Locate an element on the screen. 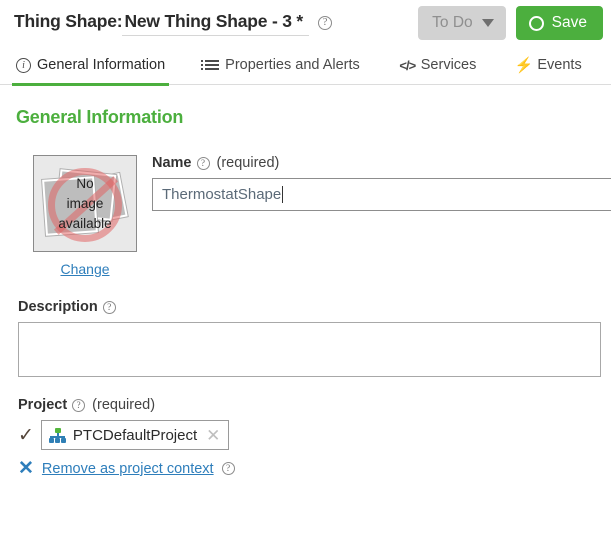  project-input-value: PTCDefaultProject is located at coordinates (135, 435).